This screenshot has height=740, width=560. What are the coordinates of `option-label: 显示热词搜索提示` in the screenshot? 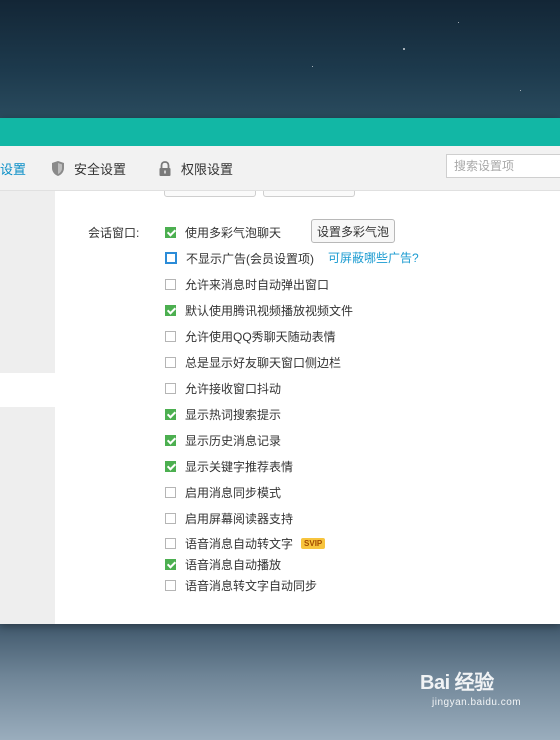 It's located at (233, 414).